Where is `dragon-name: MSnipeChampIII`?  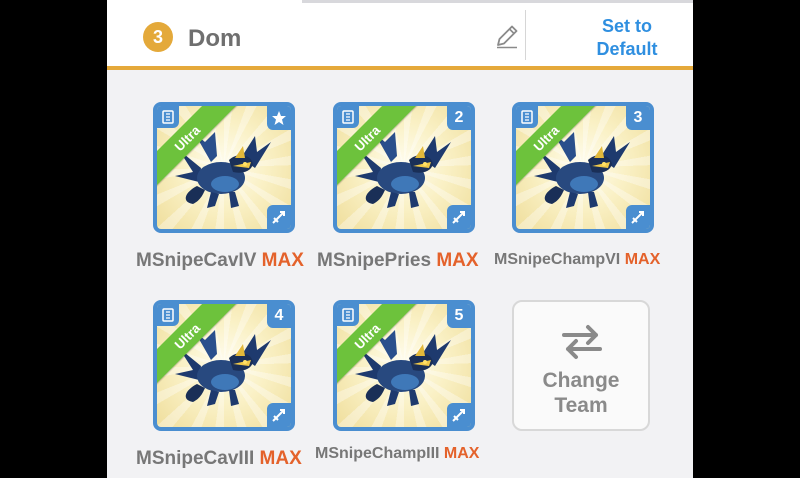
dragon-name: MSnipeChampIII is located at coordinates (377, 453).